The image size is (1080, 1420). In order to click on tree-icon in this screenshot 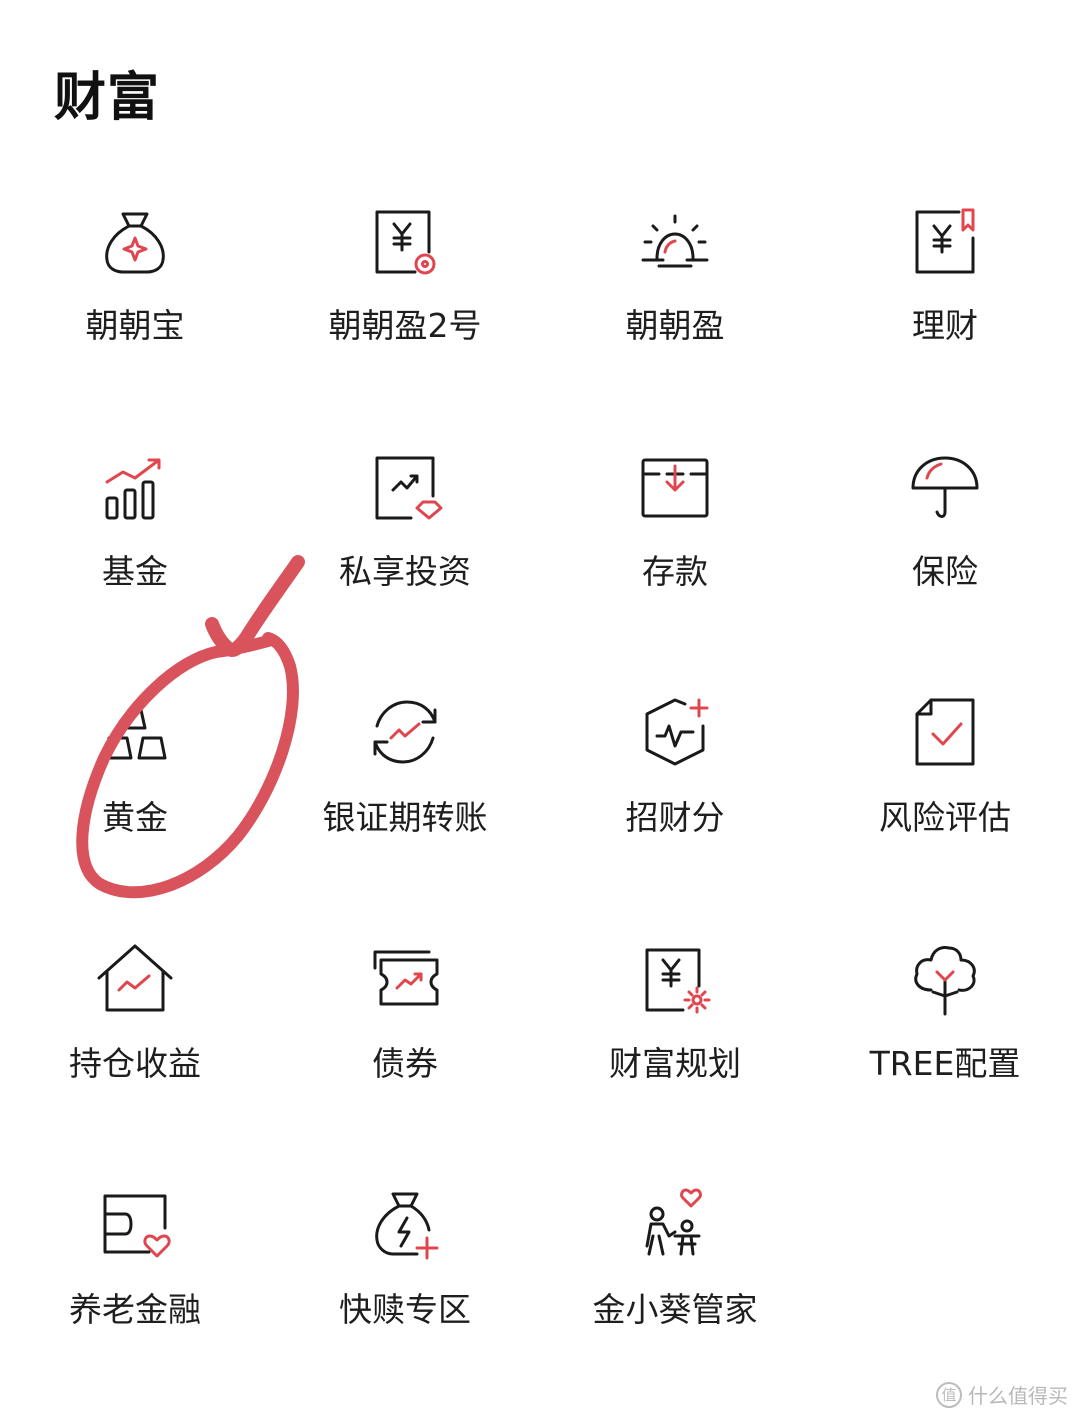, I will do `click(945, 978)`.